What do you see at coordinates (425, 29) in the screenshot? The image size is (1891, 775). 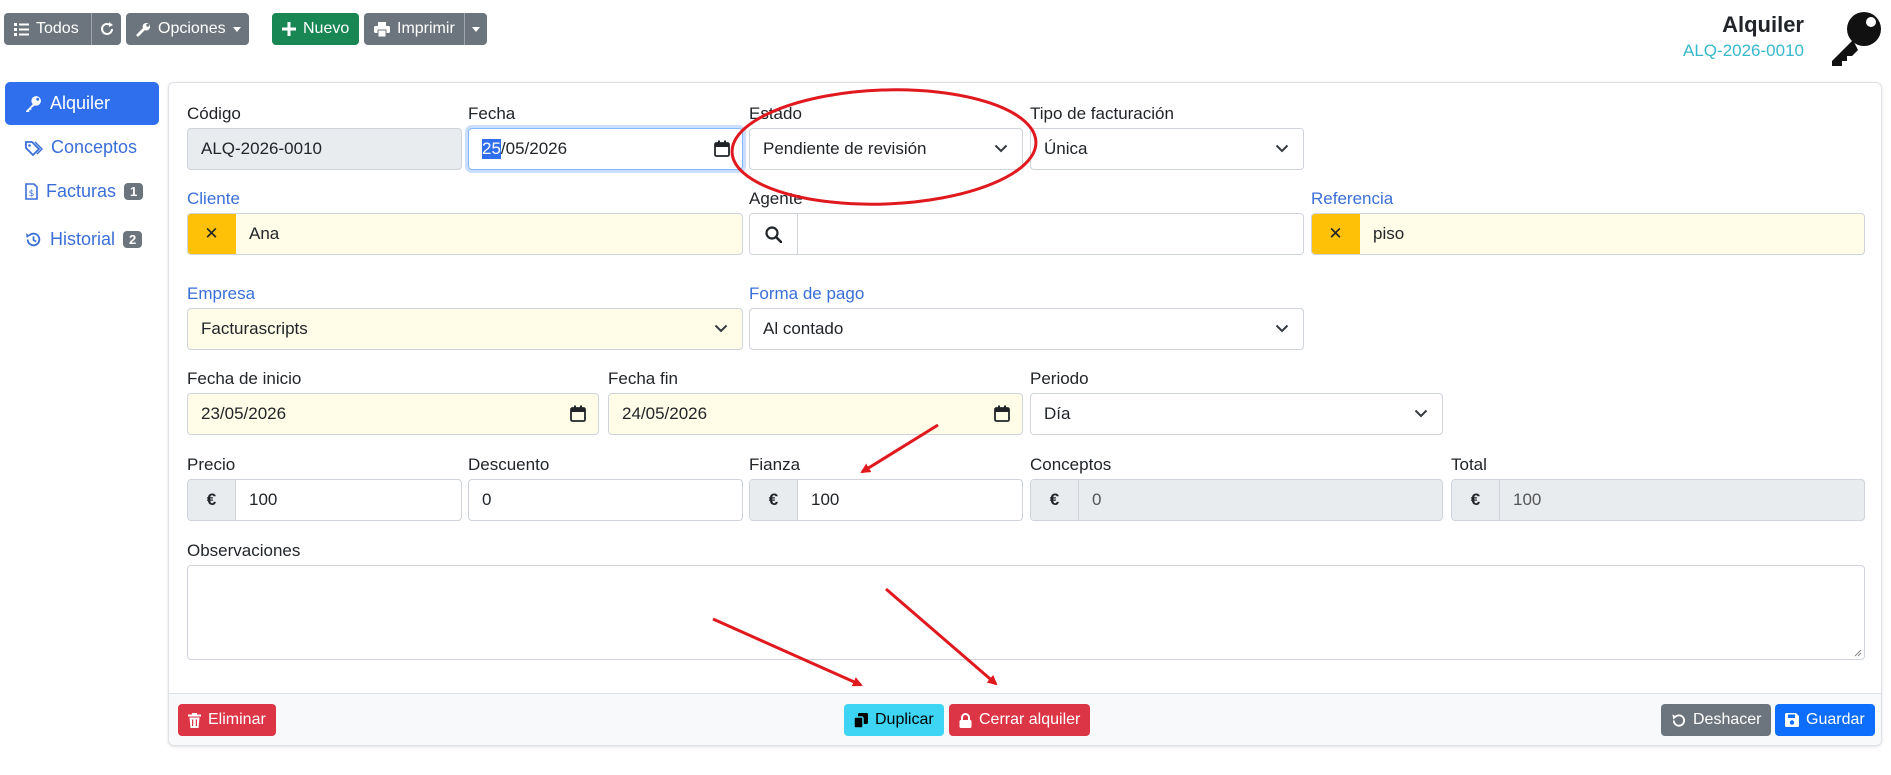 I see `print-button: Imprimir` at bounding box center [425, 29].